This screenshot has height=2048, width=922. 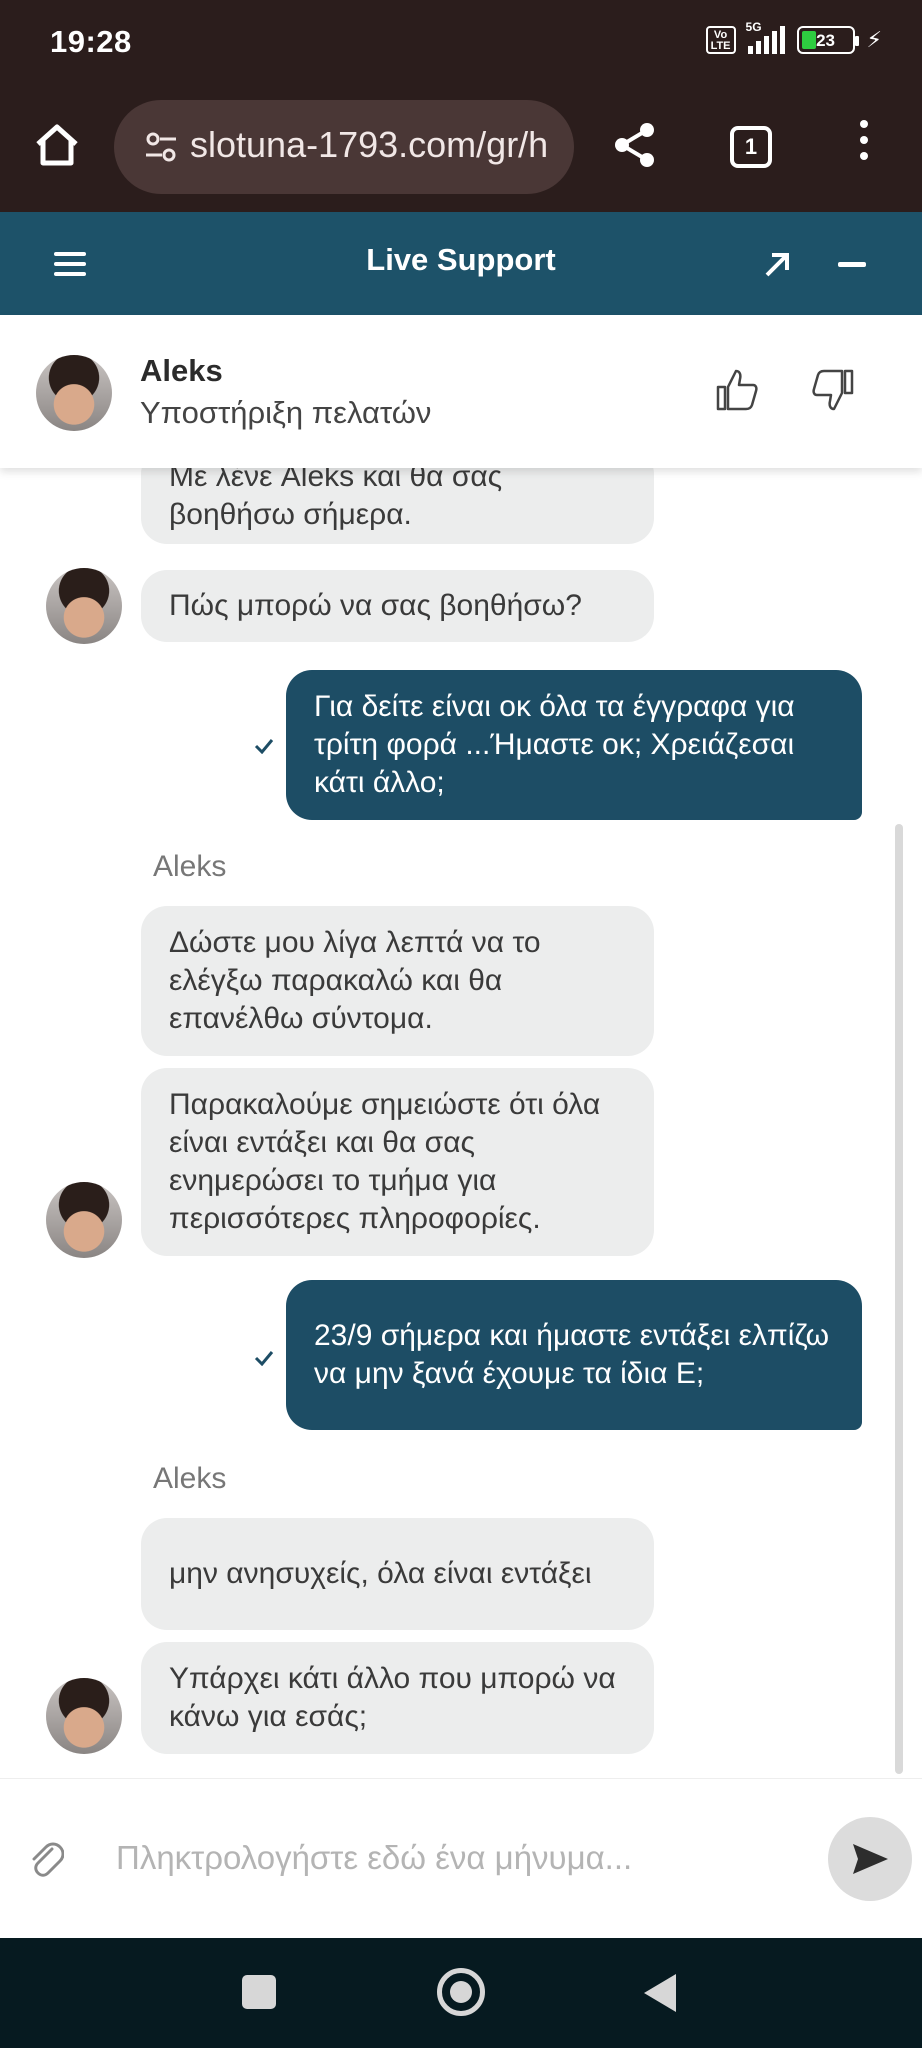 I want to click on attach-icon, so click(x=46, y=1859).